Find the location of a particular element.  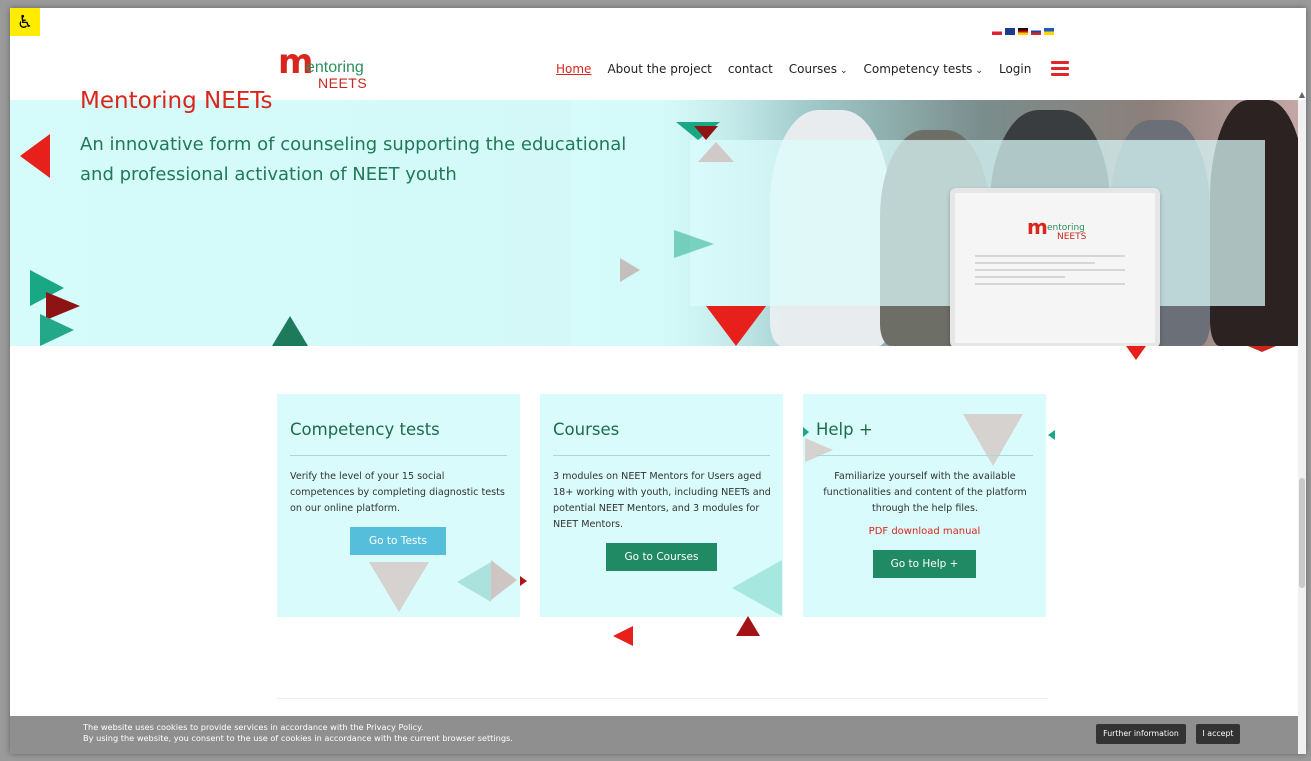

hero-title: Mentoring NEETs is located at coordinates (176, 101).